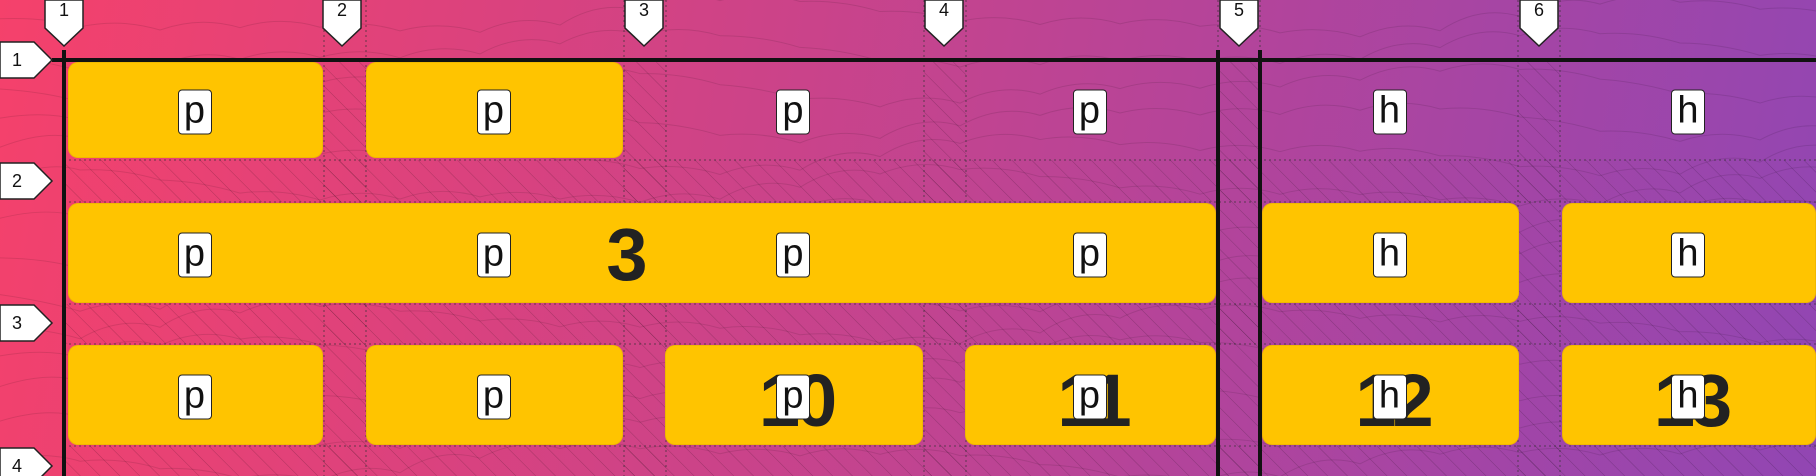 The height and width of the screenshot is (476, 1816). I want to click on column-line-number: 5, so click(1238, 10).